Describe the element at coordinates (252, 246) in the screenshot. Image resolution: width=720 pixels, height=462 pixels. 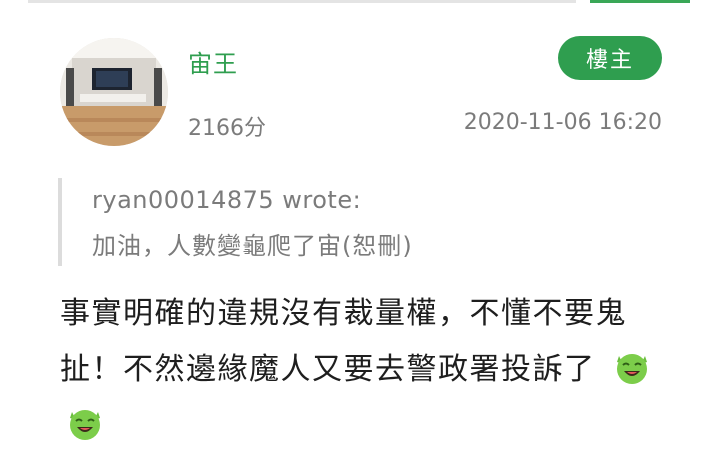
I see `quote-text: 加油，人數變龜爬了宙(恕刪)` at that location.